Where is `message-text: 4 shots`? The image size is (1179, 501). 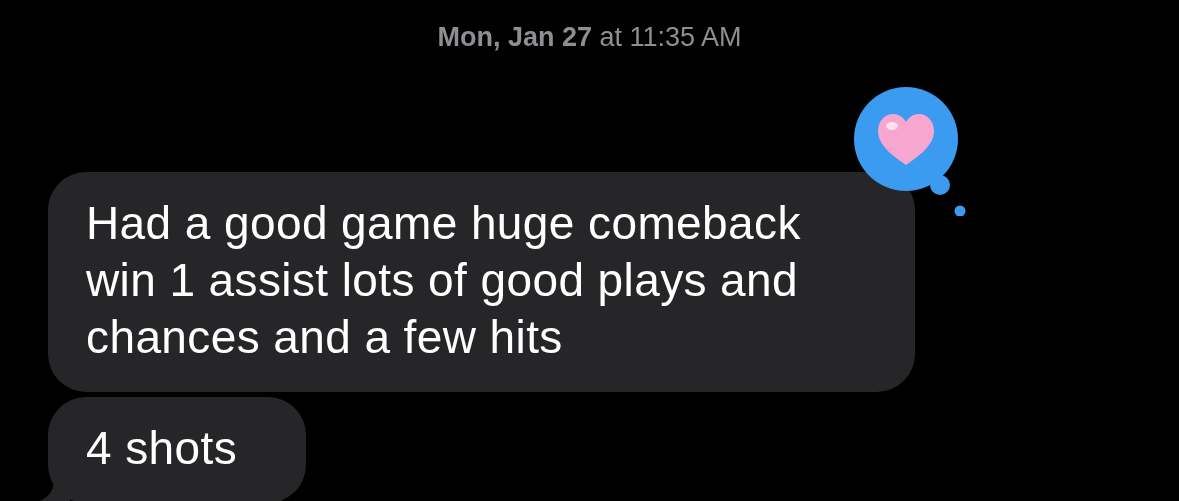 message-text: 4 shots is located at coordinates (162, 448).